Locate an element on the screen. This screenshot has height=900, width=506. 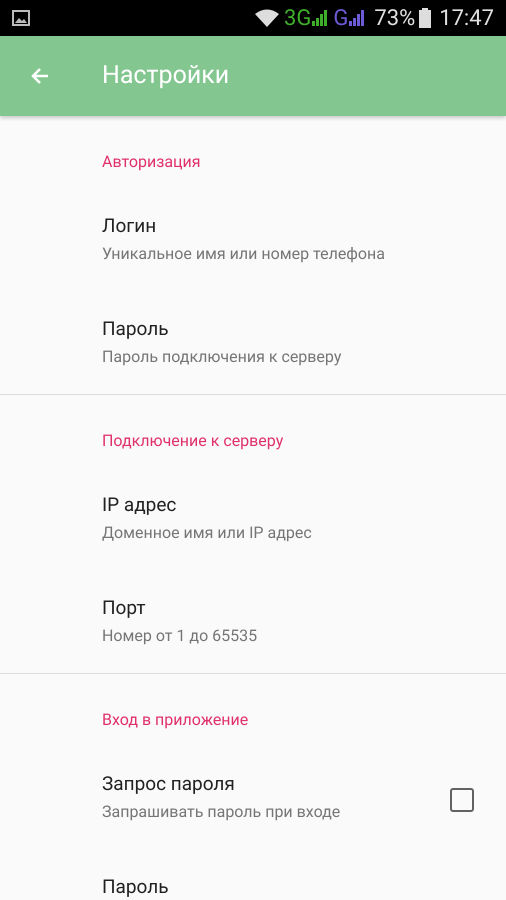
item-subtitle: Номер от 1 до 65535 is located at coordinates (180, 636).